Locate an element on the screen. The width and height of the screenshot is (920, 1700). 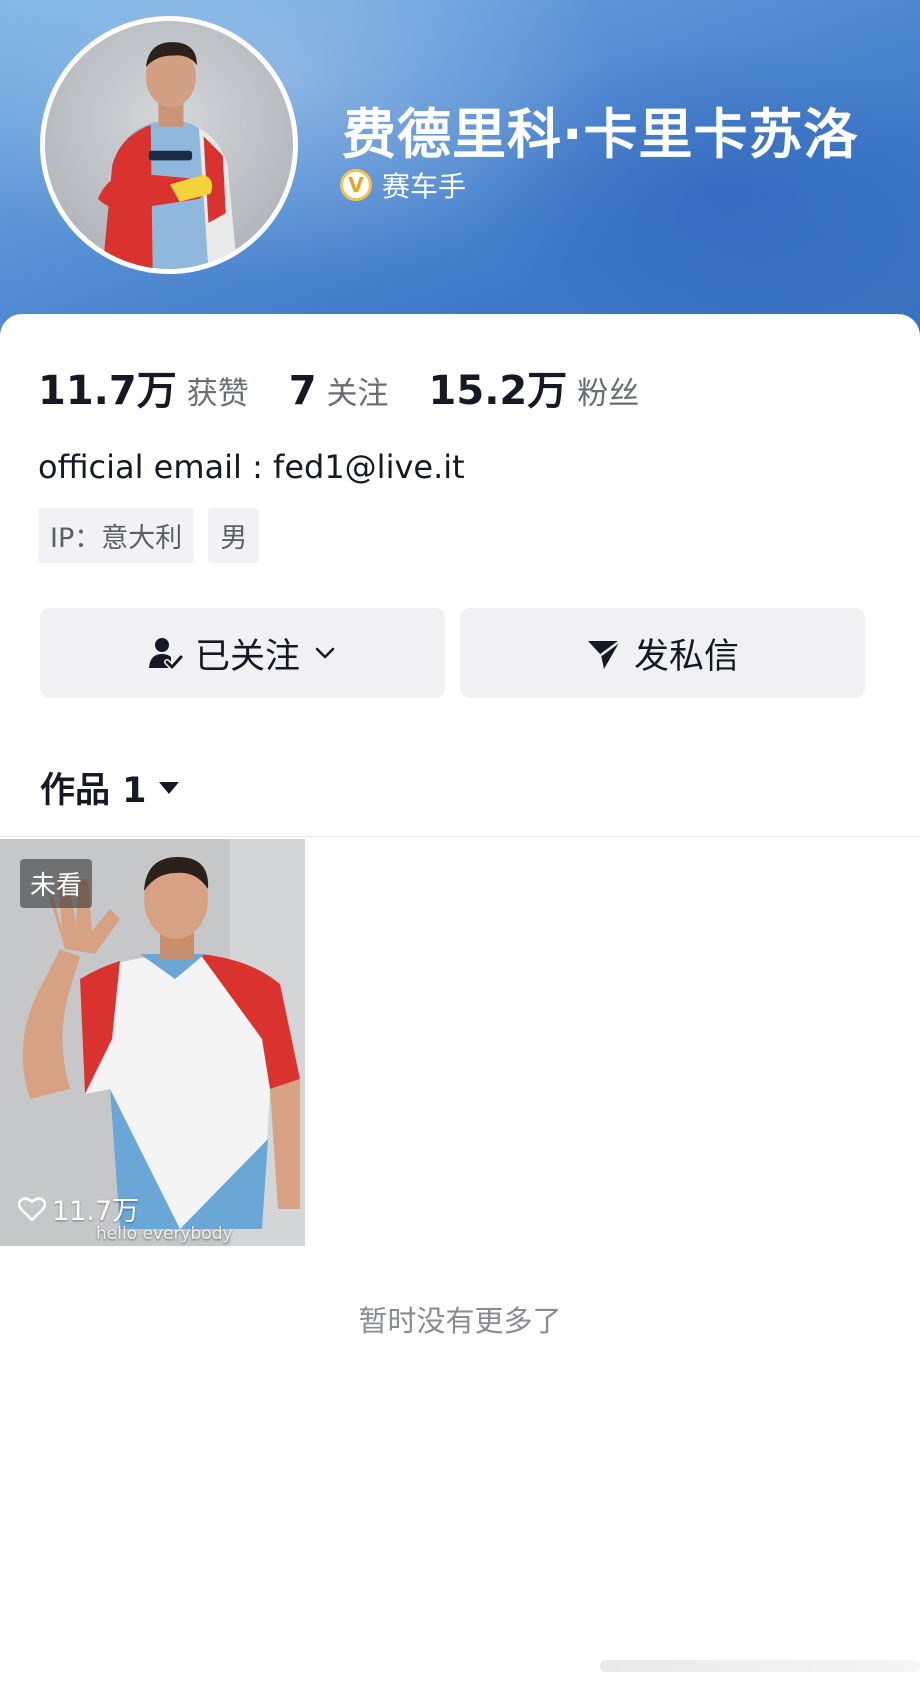
verified-title: V 赛车手 is located at coordinates (403, 185).